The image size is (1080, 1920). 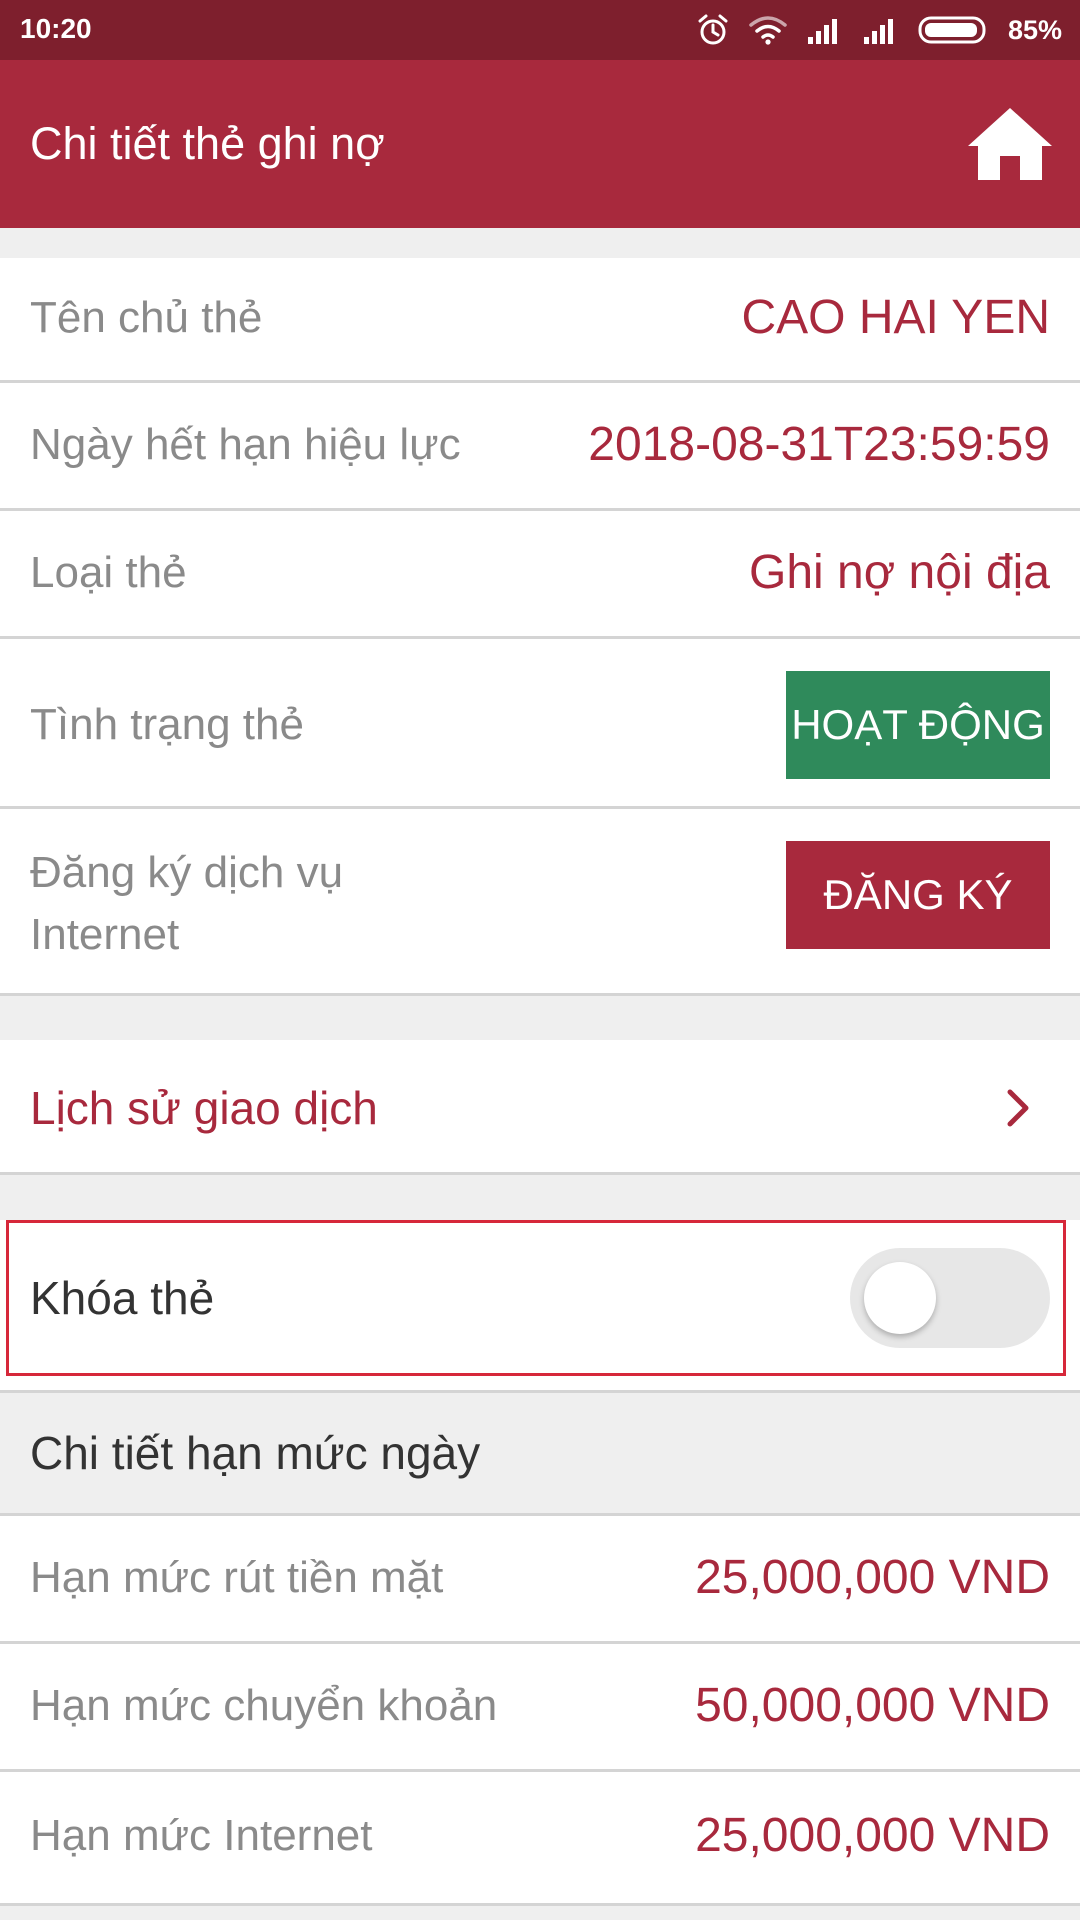 I want to click on home-icon, so click(x=1010, y=144).